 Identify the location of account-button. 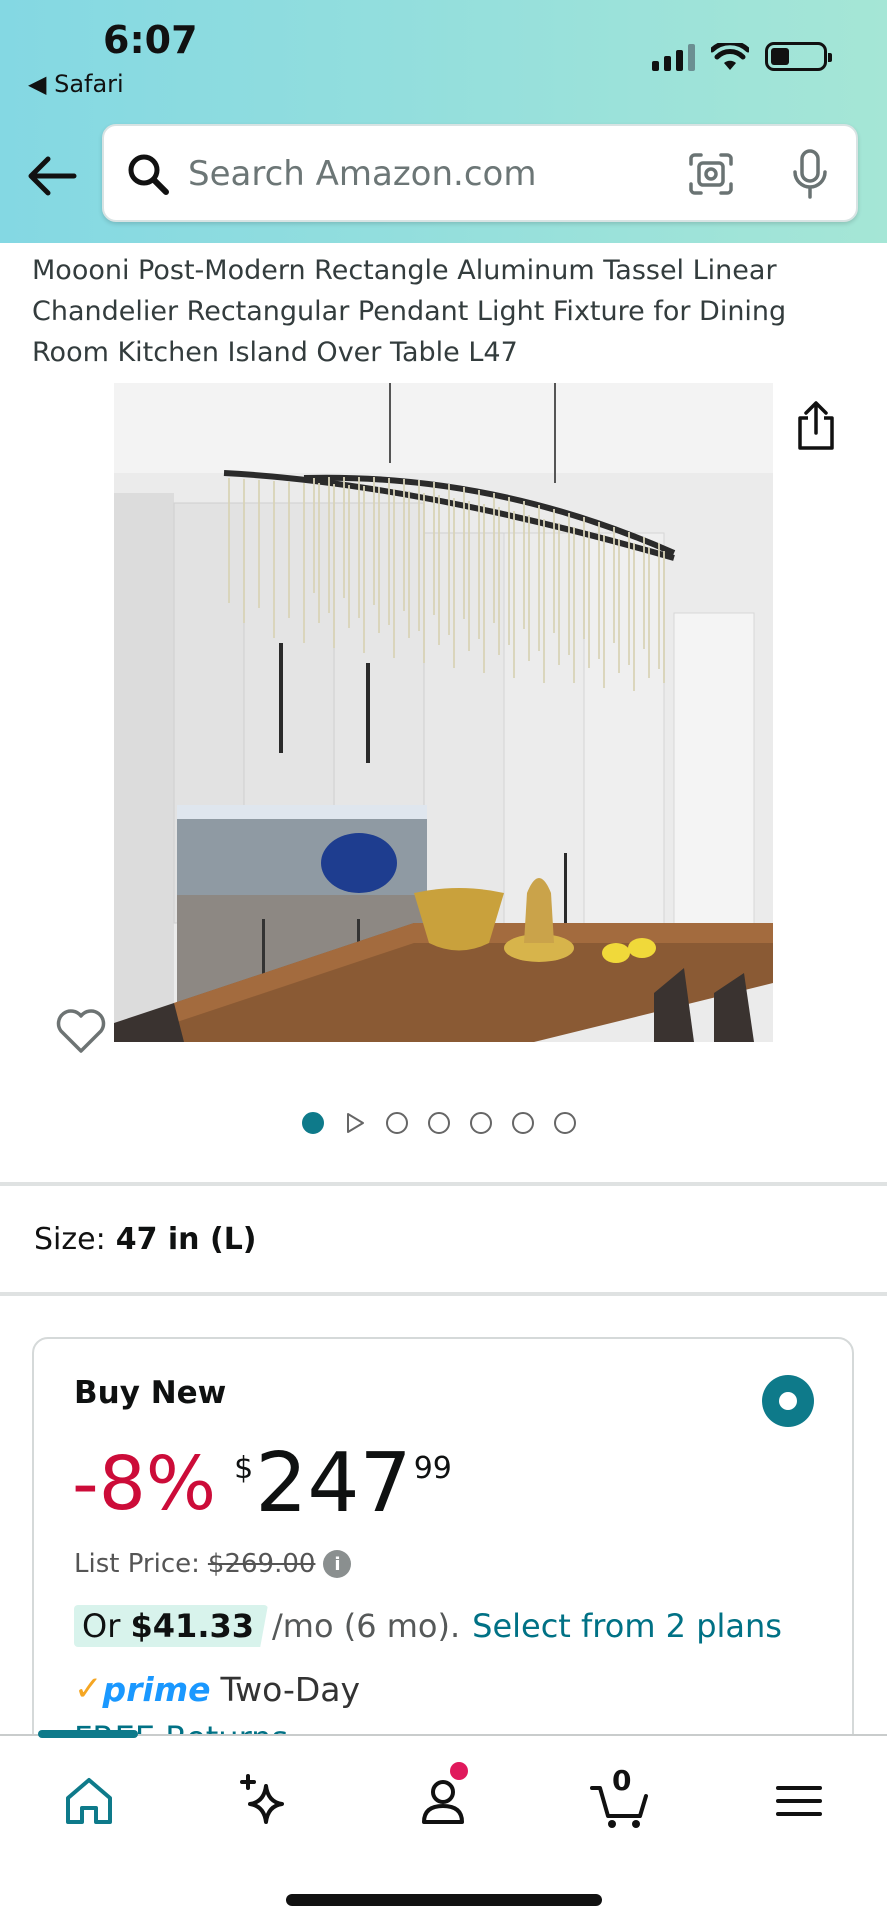
(443, 1799).